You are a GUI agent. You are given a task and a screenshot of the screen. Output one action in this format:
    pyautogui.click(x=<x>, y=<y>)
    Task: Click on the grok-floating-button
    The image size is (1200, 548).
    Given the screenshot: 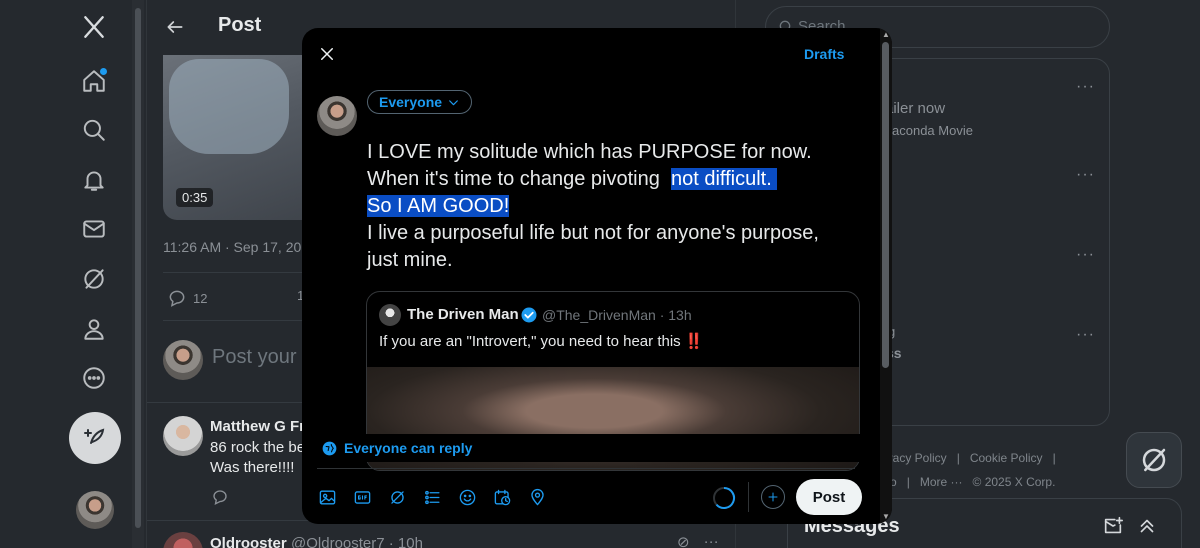 What is the action you would take?
    pyautogui.click(x=1154, y=460)
    